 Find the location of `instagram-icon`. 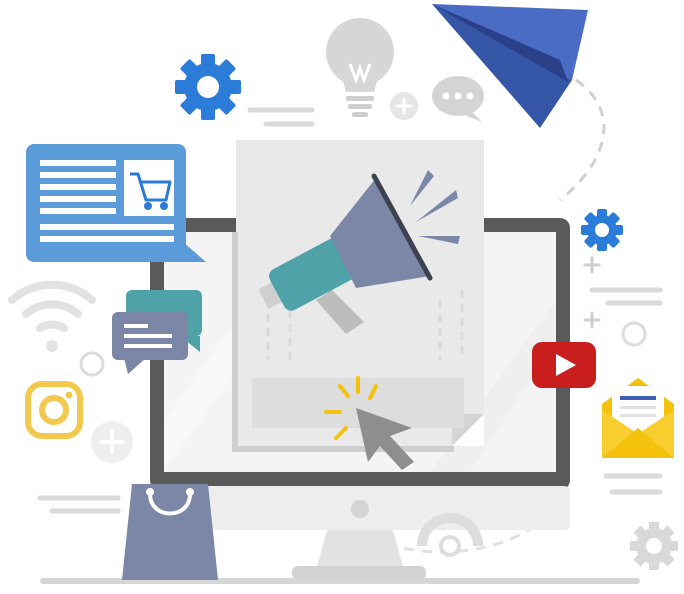

instagram-icon is located at coordinates (54, 410).